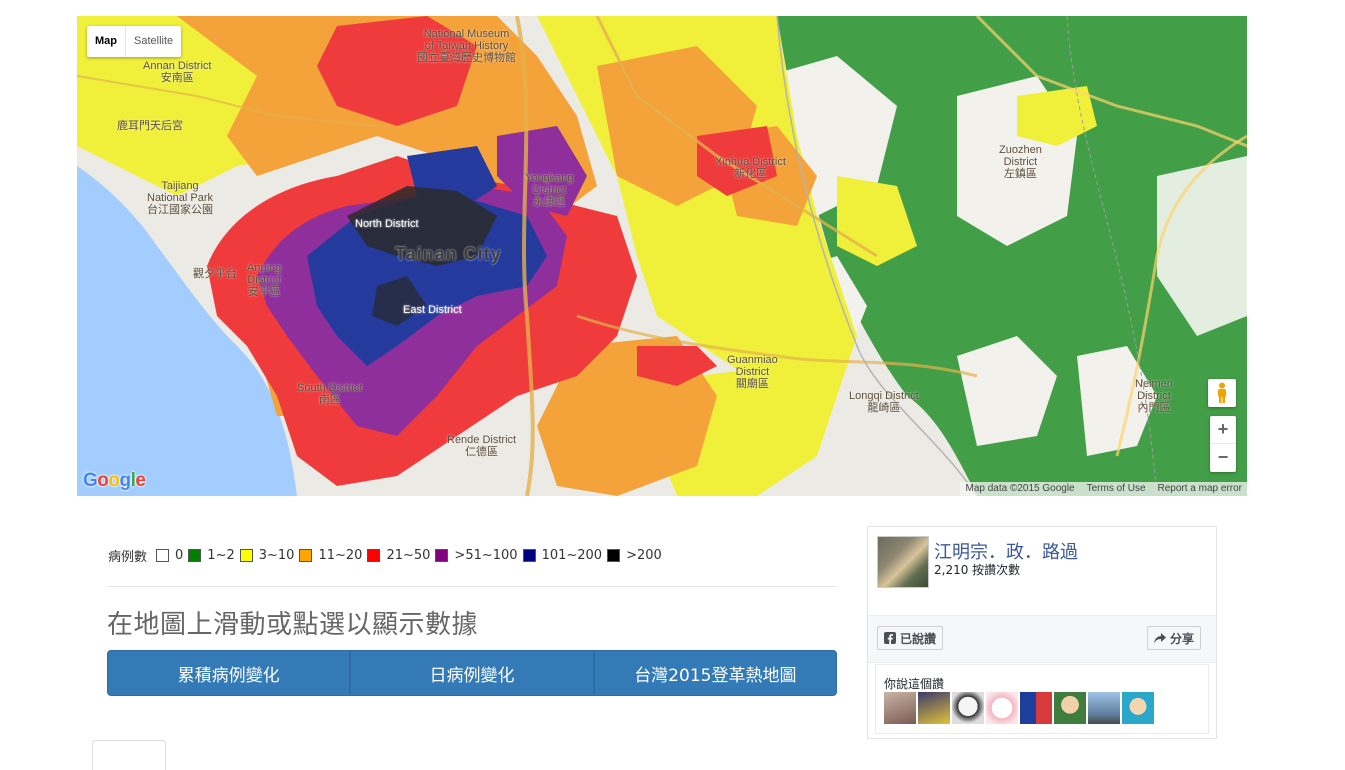 This screenshot has width=1345, height=770. Describe the element at coordinates (179, 555) in the screenshot. I see `legend-label: 0` at that location.